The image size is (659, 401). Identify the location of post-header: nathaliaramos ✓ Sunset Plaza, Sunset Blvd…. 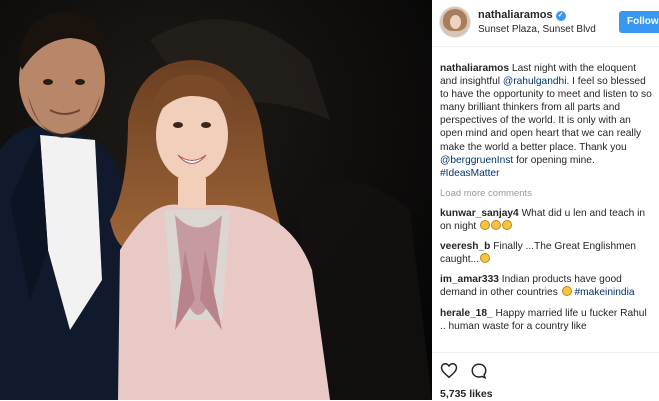
(545, 23).